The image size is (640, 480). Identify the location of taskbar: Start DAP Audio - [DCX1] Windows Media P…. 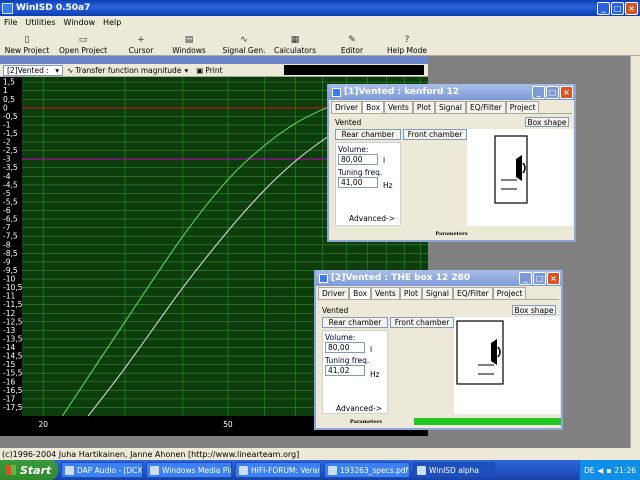
(320, 470).